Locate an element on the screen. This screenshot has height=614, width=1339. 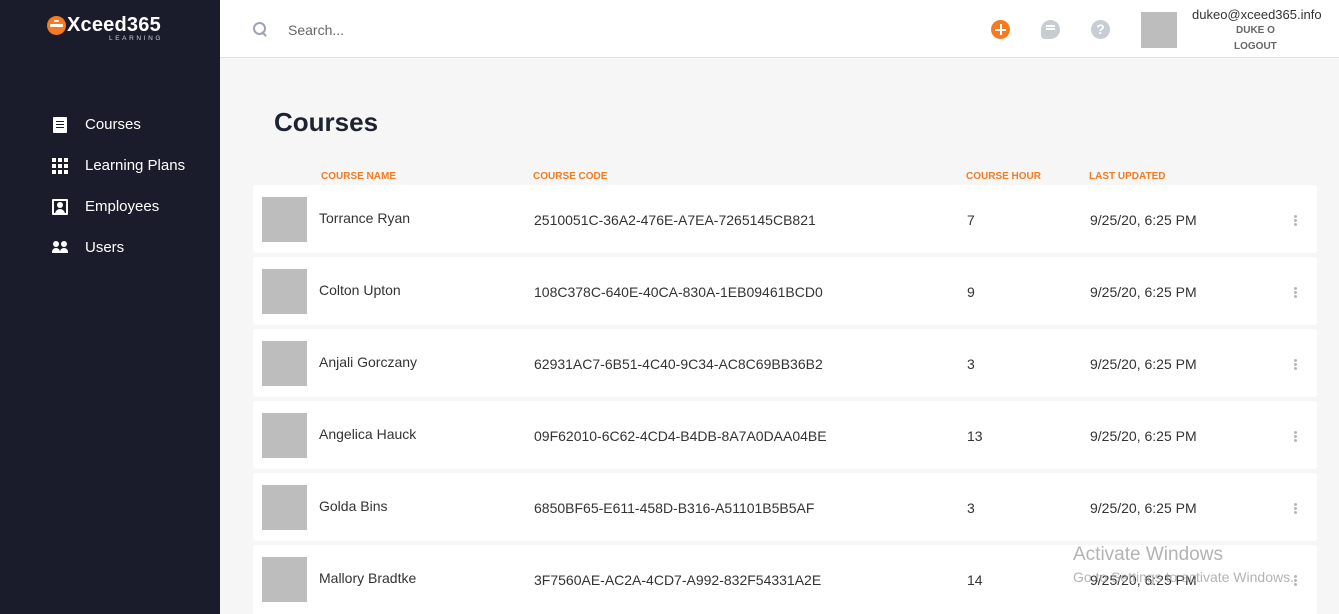
sidebar-item-label: Employees is located at coordinates (122, 206).